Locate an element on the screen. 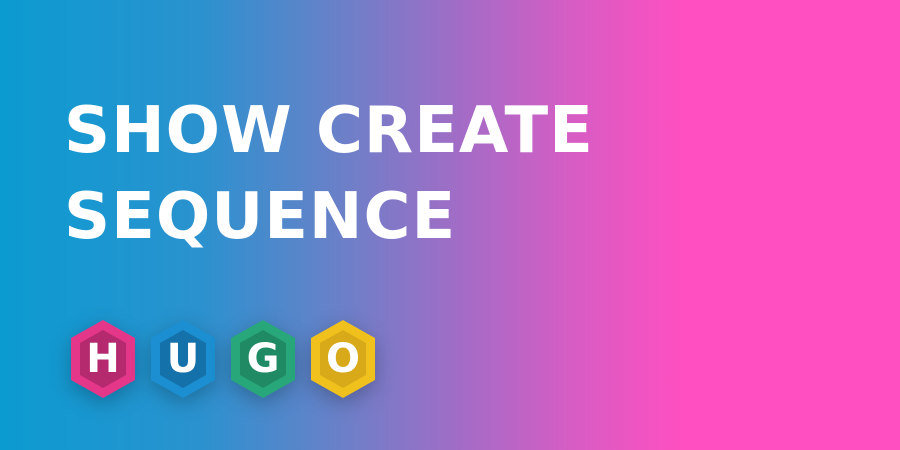  hugo-logo-hex-u: U is located at coordinates (183, 359).